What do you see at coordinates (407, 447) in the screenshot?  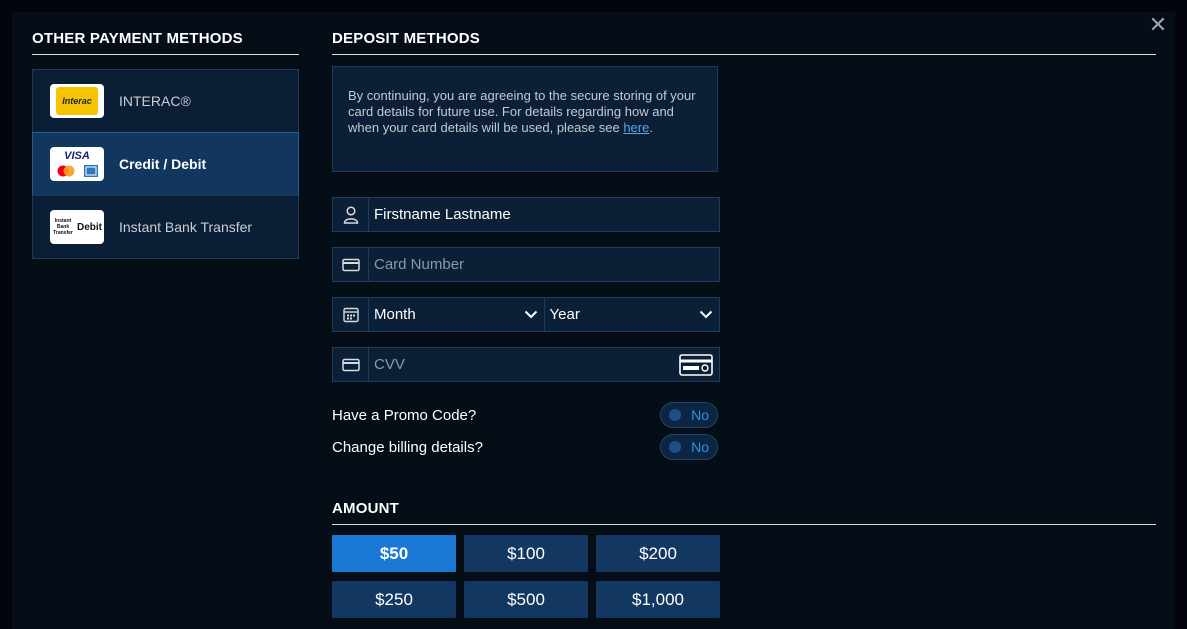 I see `billing-details-label: Change billing details?` at bounding box center [407, 447].